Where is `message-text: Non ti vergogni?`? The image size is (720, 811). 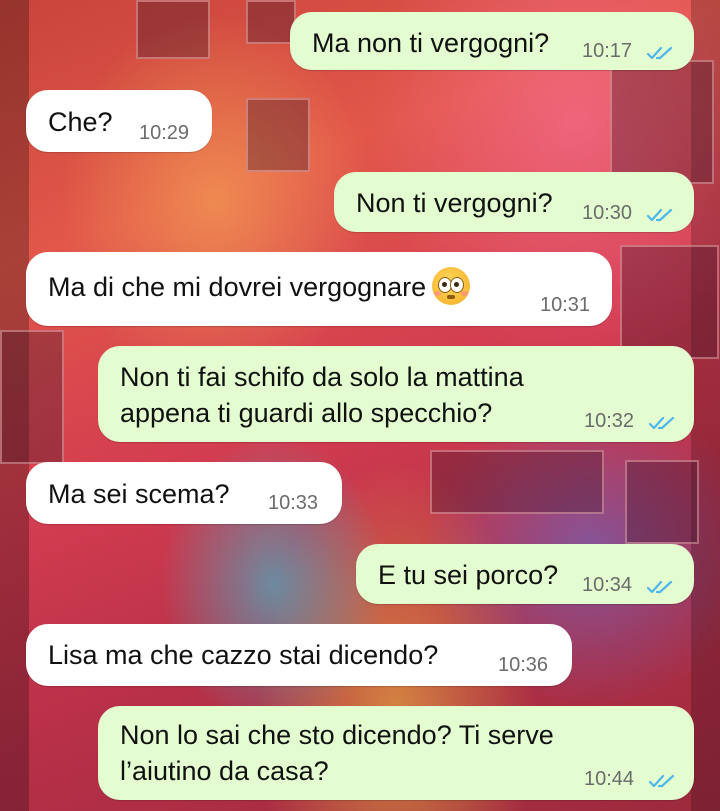 message-text: Non ti vergogni? is located at coordinates (454, 203).